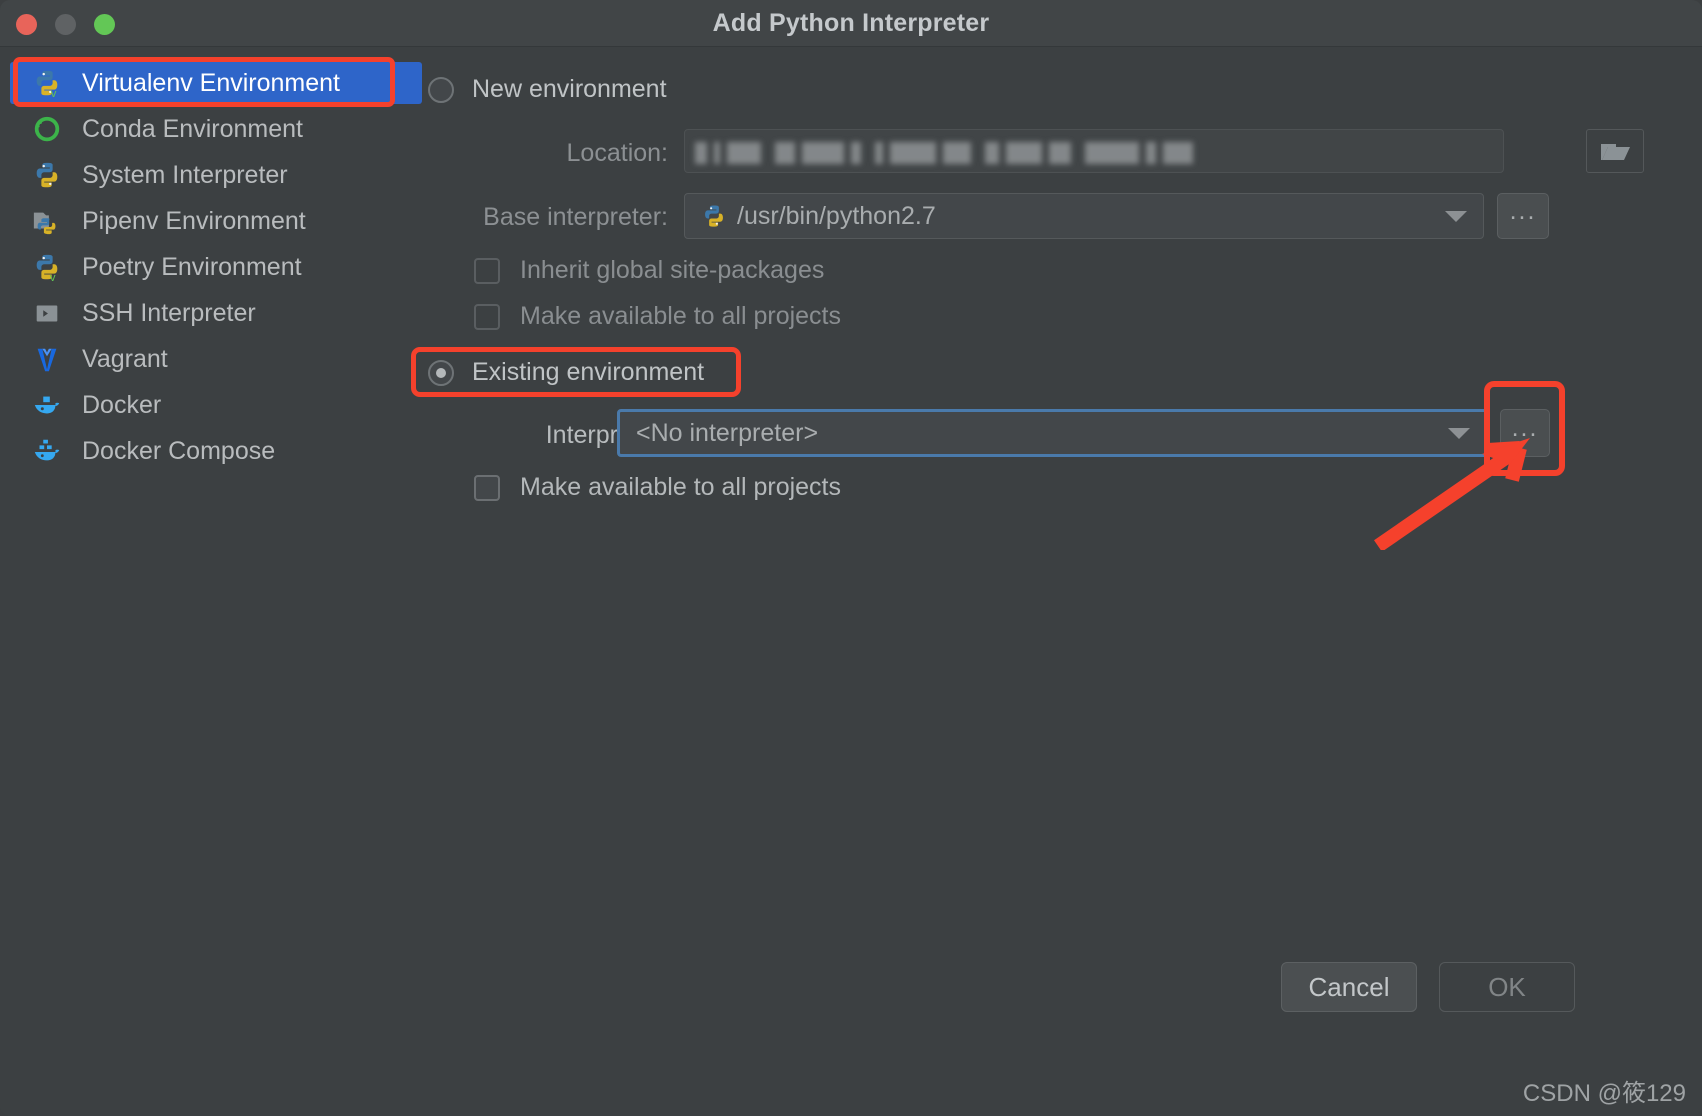  What do you see at coordinates (47, 313) in the screenshot?
I see `ssh-terminal-icon` at bounding box center [47, 313].